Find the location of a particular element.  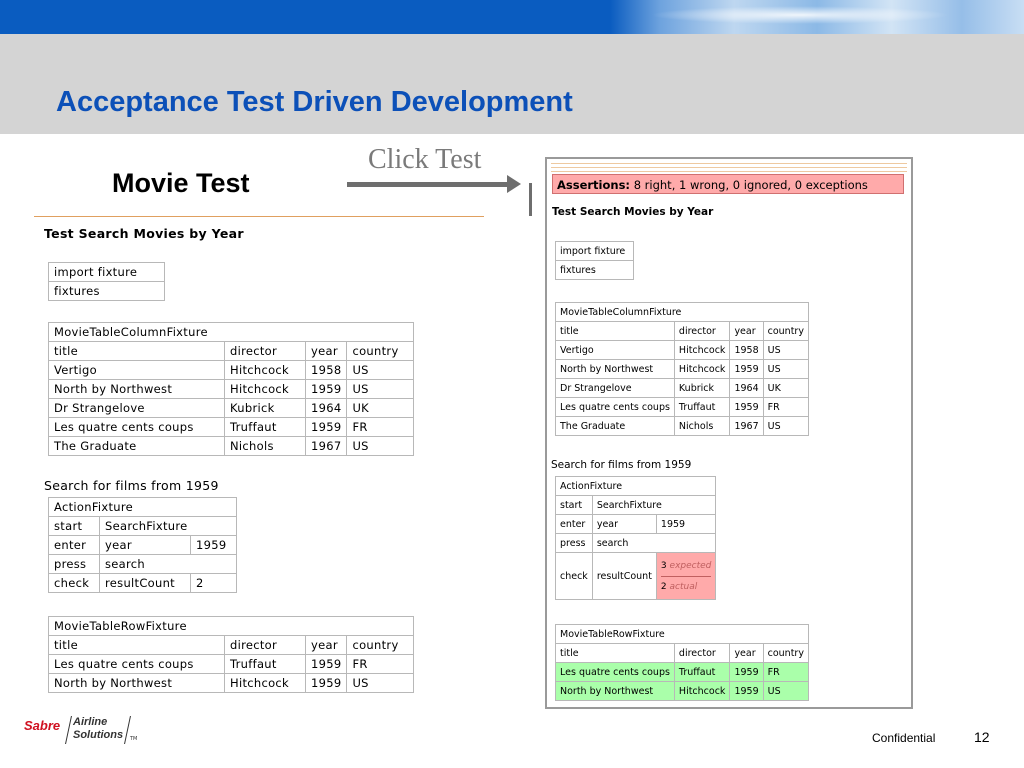

results-top-stripes is located at coordinates (729, 168).